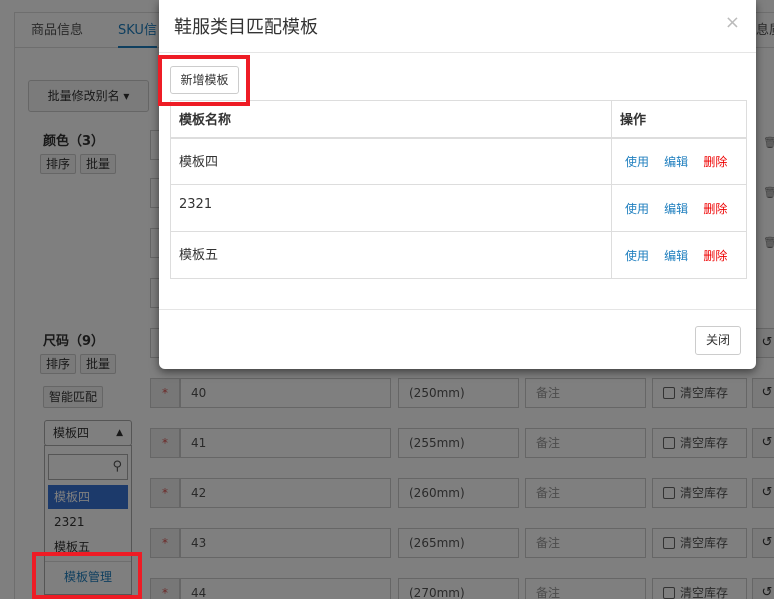 This screenshot has width=774, height=599. Describe the element at coordinates (391, 119) in the screenshot. I see `column-header-name: 模板名称` at that location.